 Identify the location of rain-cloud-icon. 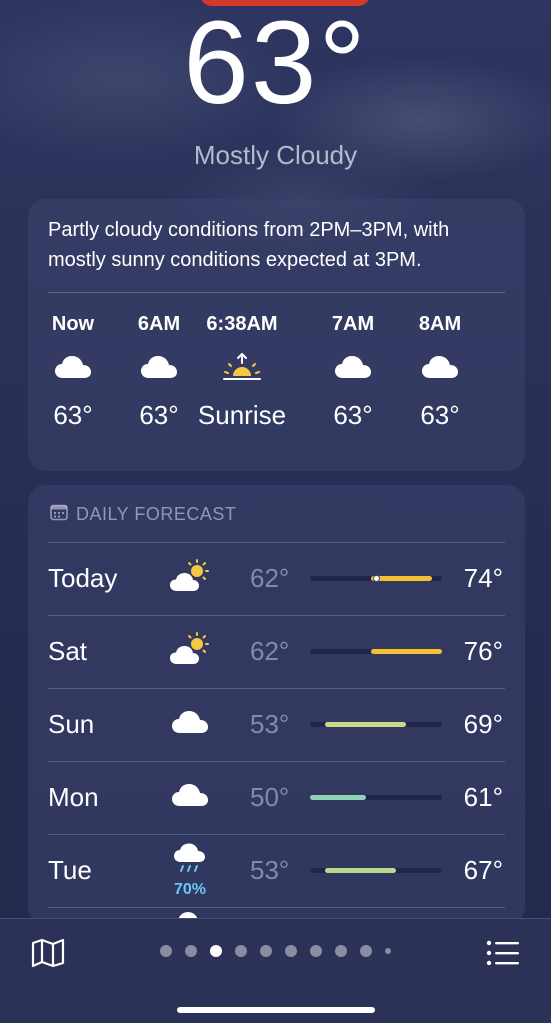
(190, 860).